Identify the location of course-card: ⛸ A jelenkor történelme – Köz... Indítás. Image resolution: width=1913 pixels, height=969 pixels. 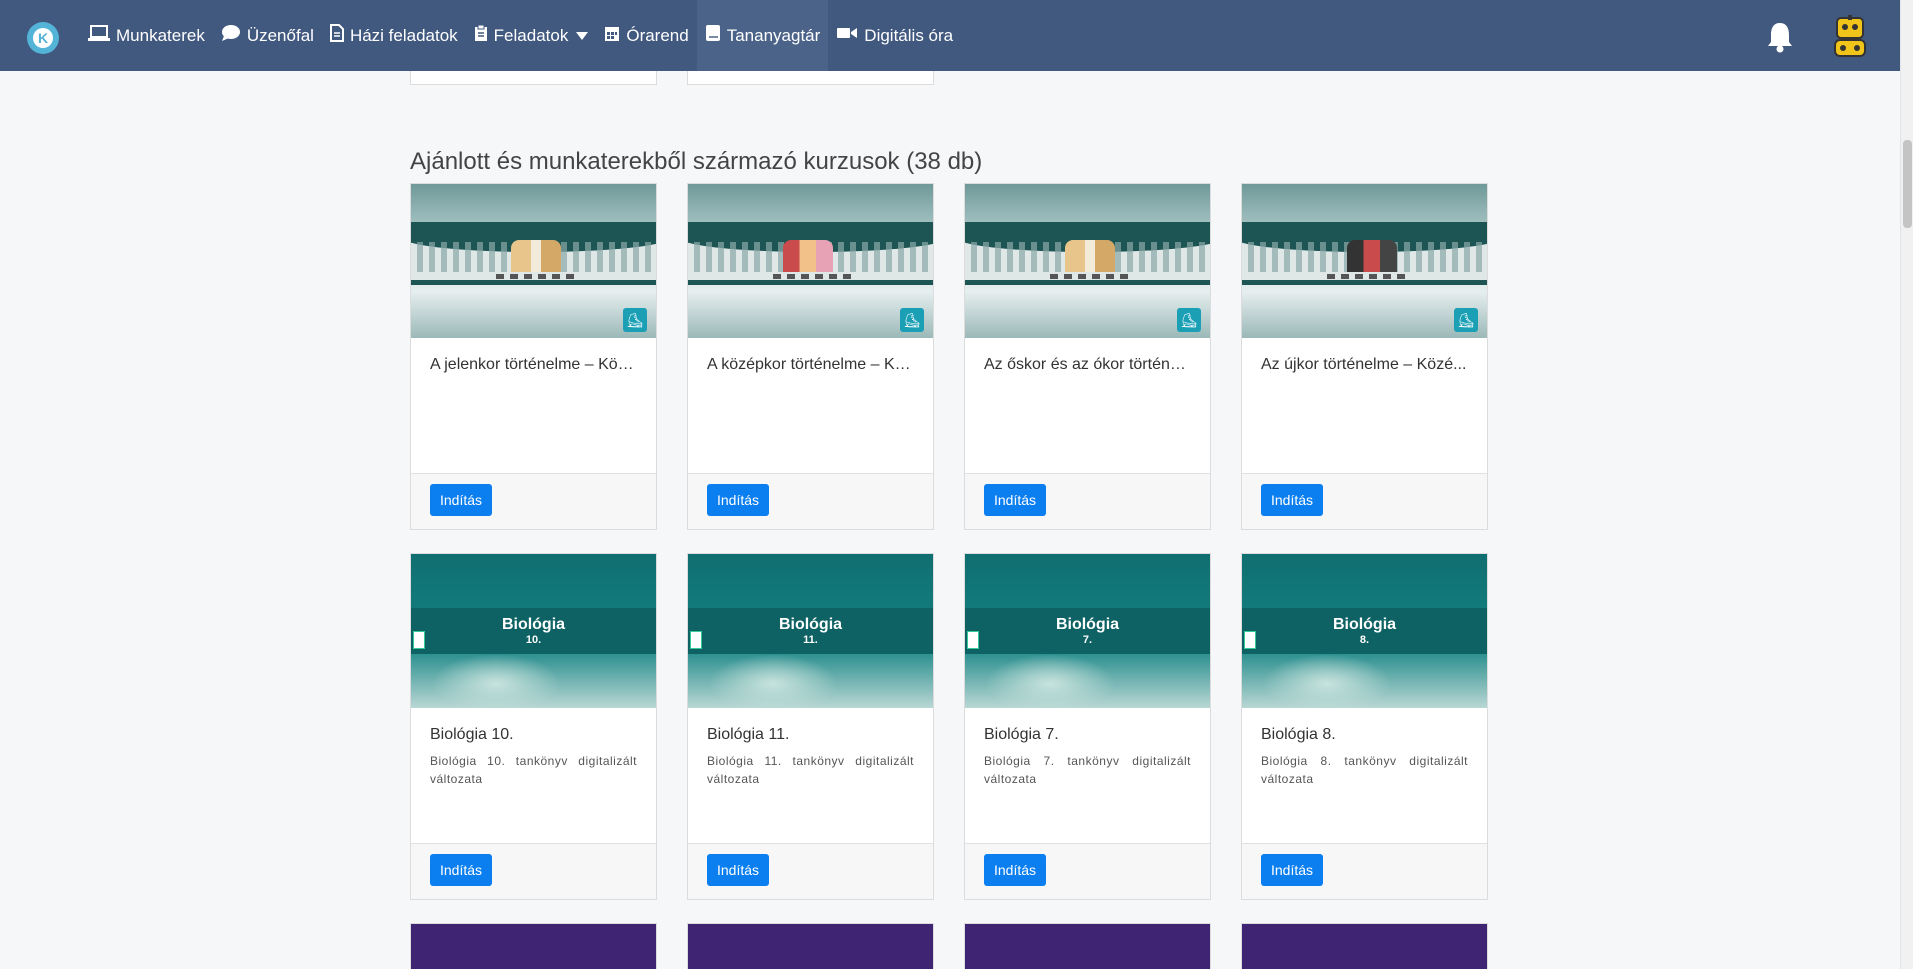
(533, 356).